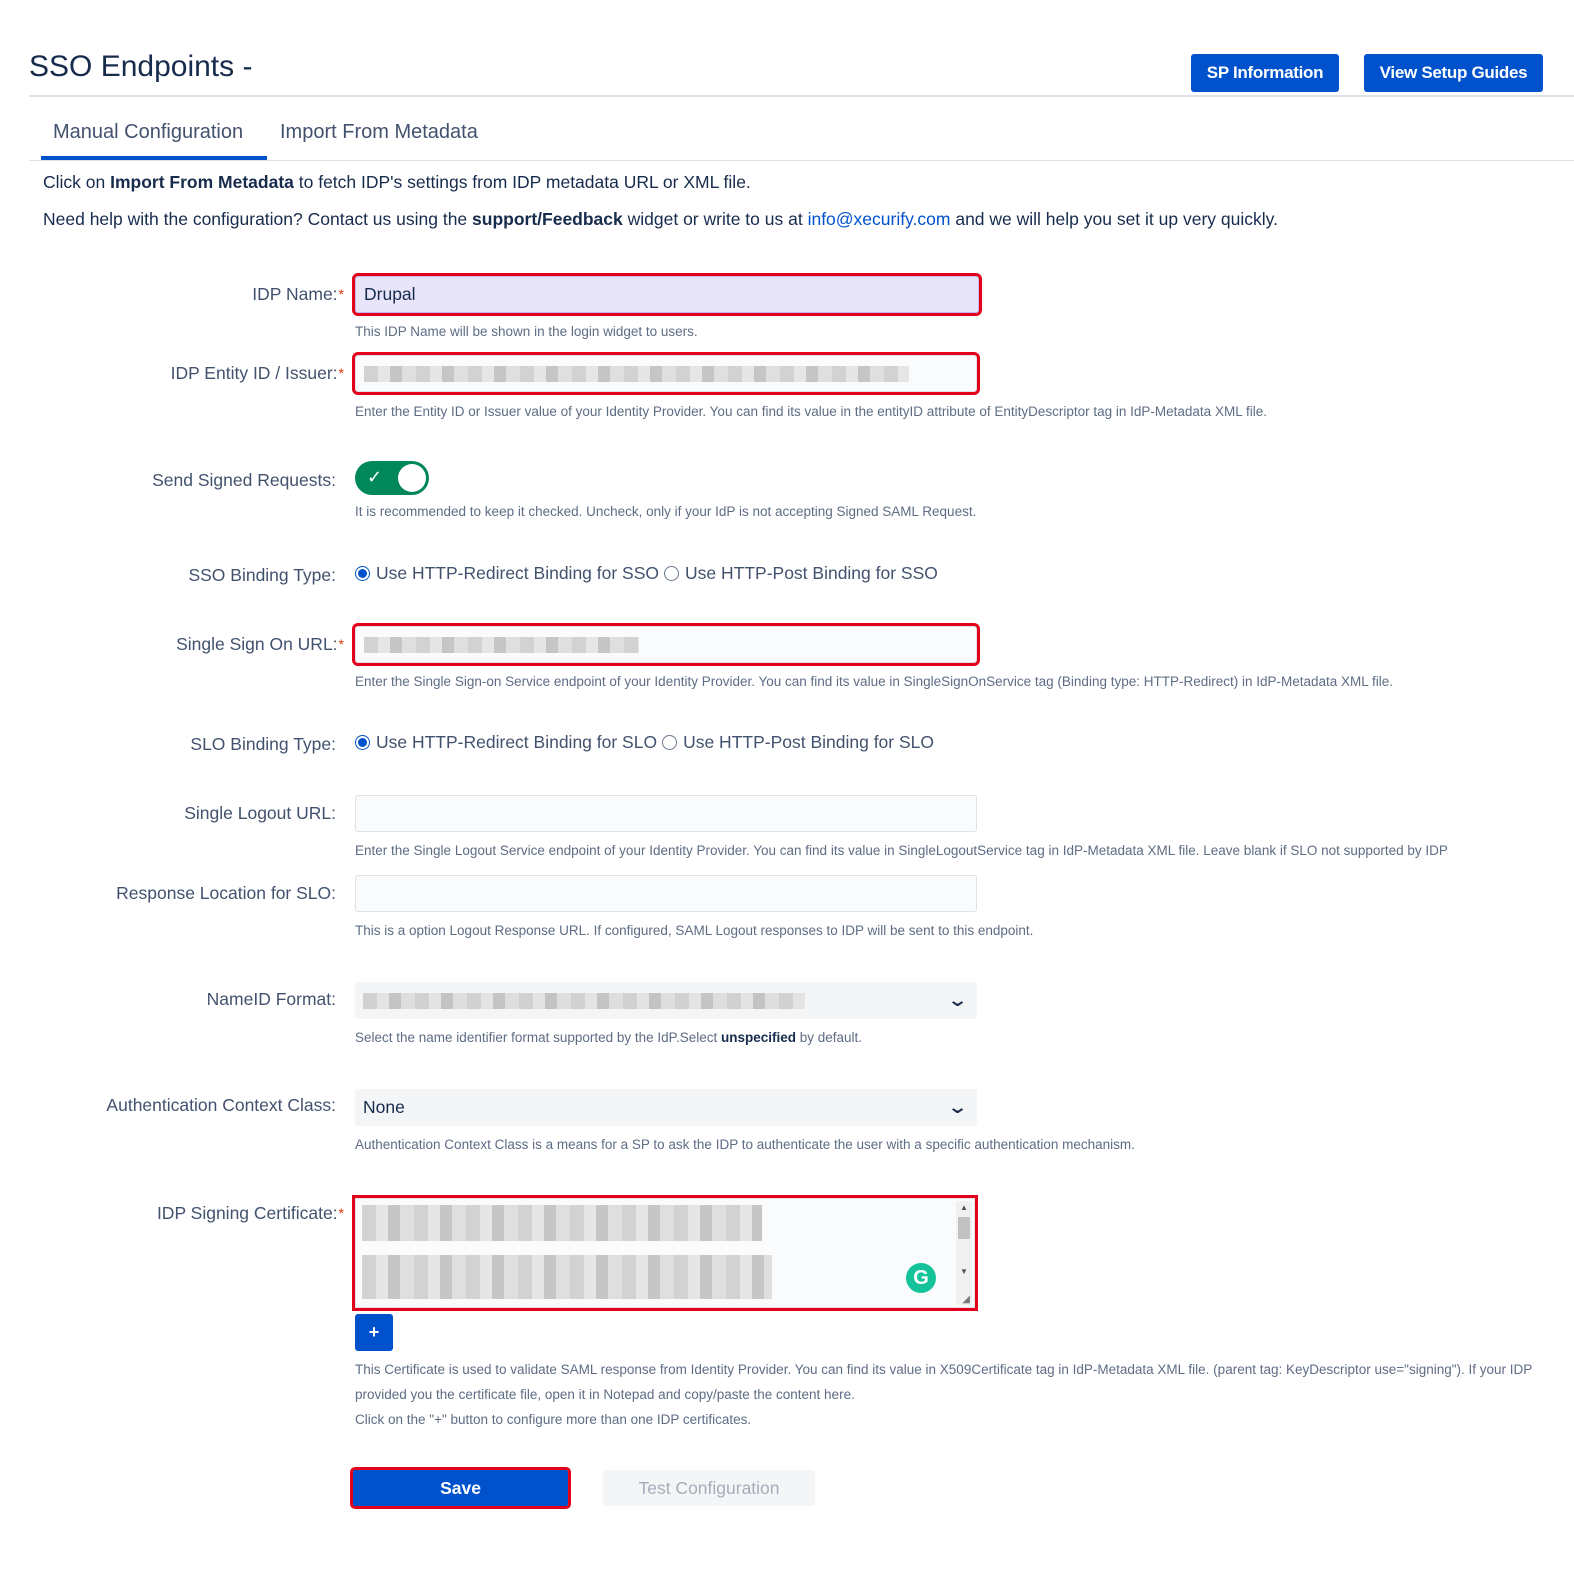 This screenshot has width=1574, height=1569. I want to click on slo-redirect-radio, so click(362, 742).